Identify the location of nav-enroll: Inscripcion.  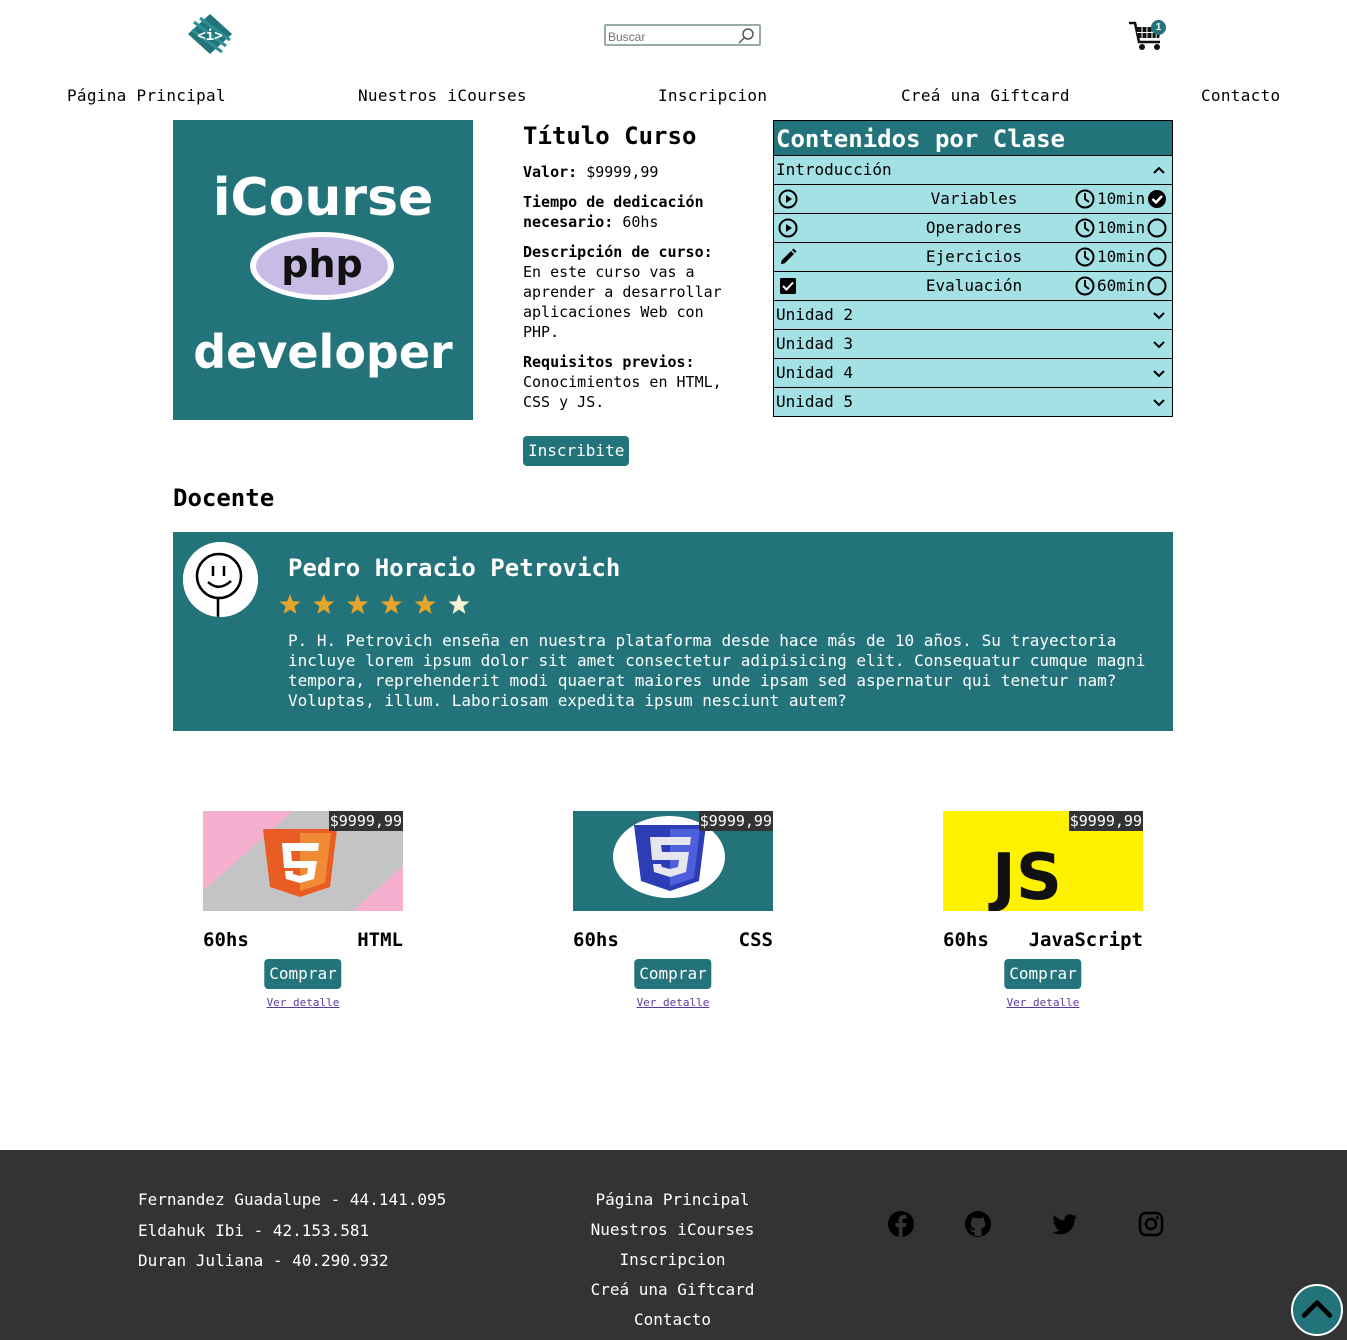
(712, 95).